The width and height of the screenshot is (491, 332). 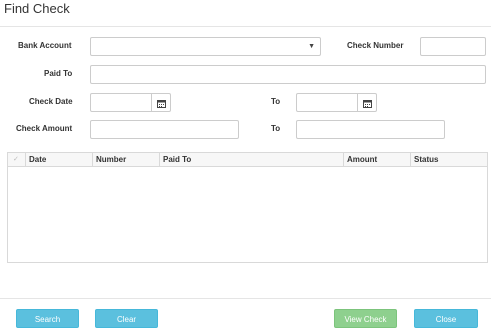 I want to click on search-button: Search, so click(x=47, y=318).